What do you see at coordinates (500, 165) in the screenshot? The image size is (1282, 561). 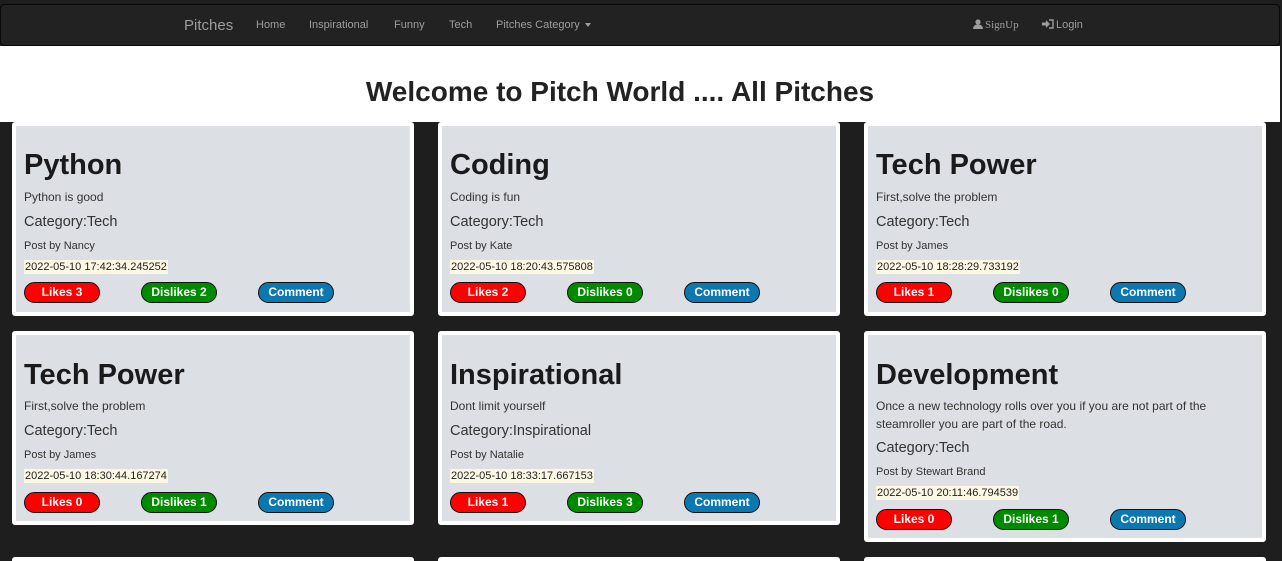 I see `pitch-title: Coding` at bounding box center [500, 165].